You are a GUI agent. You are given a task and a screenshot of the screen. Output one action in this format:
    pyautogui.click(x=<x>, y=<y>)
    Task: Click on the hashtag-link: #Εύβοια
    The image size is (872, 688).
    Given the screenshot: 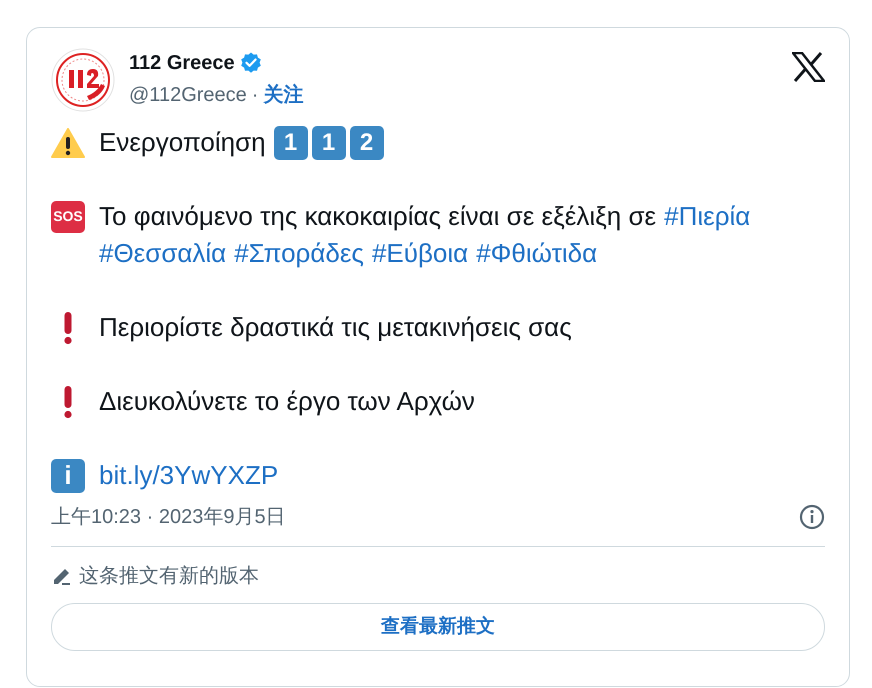 What is the action you would take?
    pyautogui.click(x=420, y=253)
    